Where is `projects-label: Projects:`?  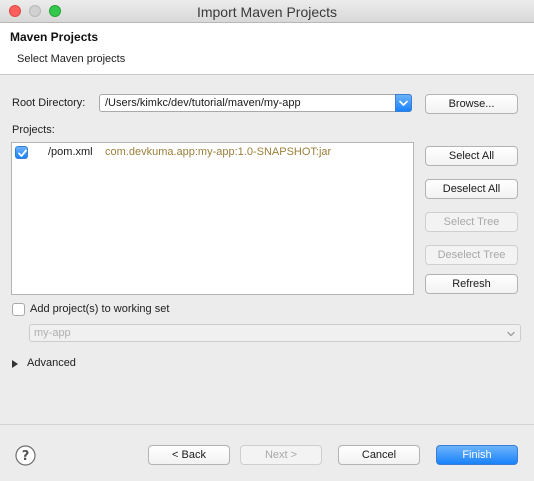 projects-label: Projects: is located at coordinates (33, 130).